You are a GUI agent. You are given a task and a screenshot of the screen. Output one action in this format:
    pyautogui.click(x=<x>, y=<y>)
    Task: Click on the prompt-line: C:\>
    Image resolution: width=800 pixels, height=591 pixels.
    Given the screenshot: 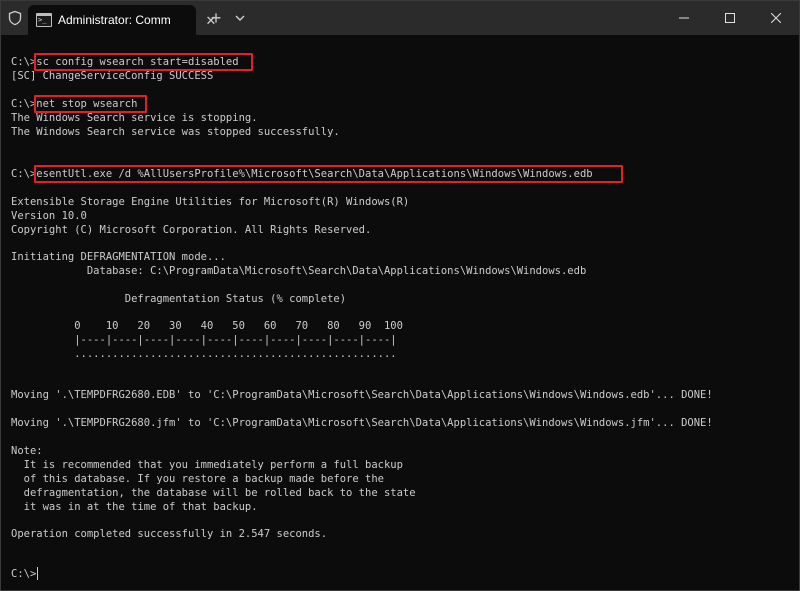 What is the action you would take?
    pyautogui.click(x=24, y=574)
    